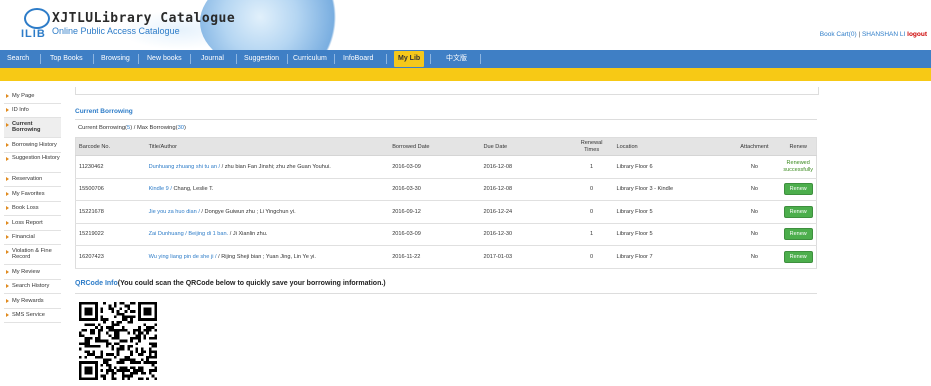 This screenshot has height=386, width=931. I want to click on sidebar-item-book-loss: Book Loss, so click(32, 209).